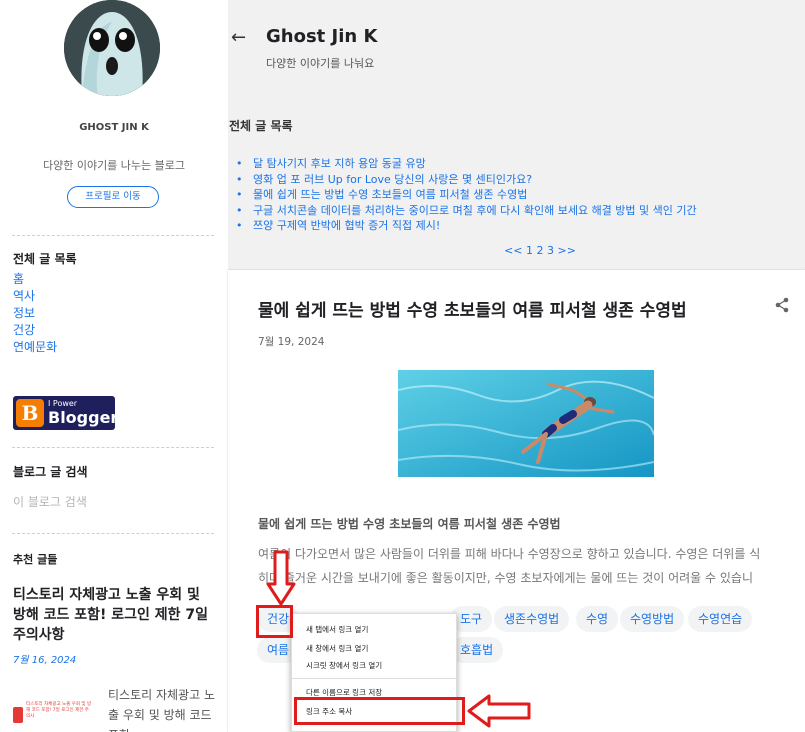 Image resolution: width=805 pixels, height=732 pixels. I want to click on recommended-post-date: 7월 16, 2024, so click(45, 660).